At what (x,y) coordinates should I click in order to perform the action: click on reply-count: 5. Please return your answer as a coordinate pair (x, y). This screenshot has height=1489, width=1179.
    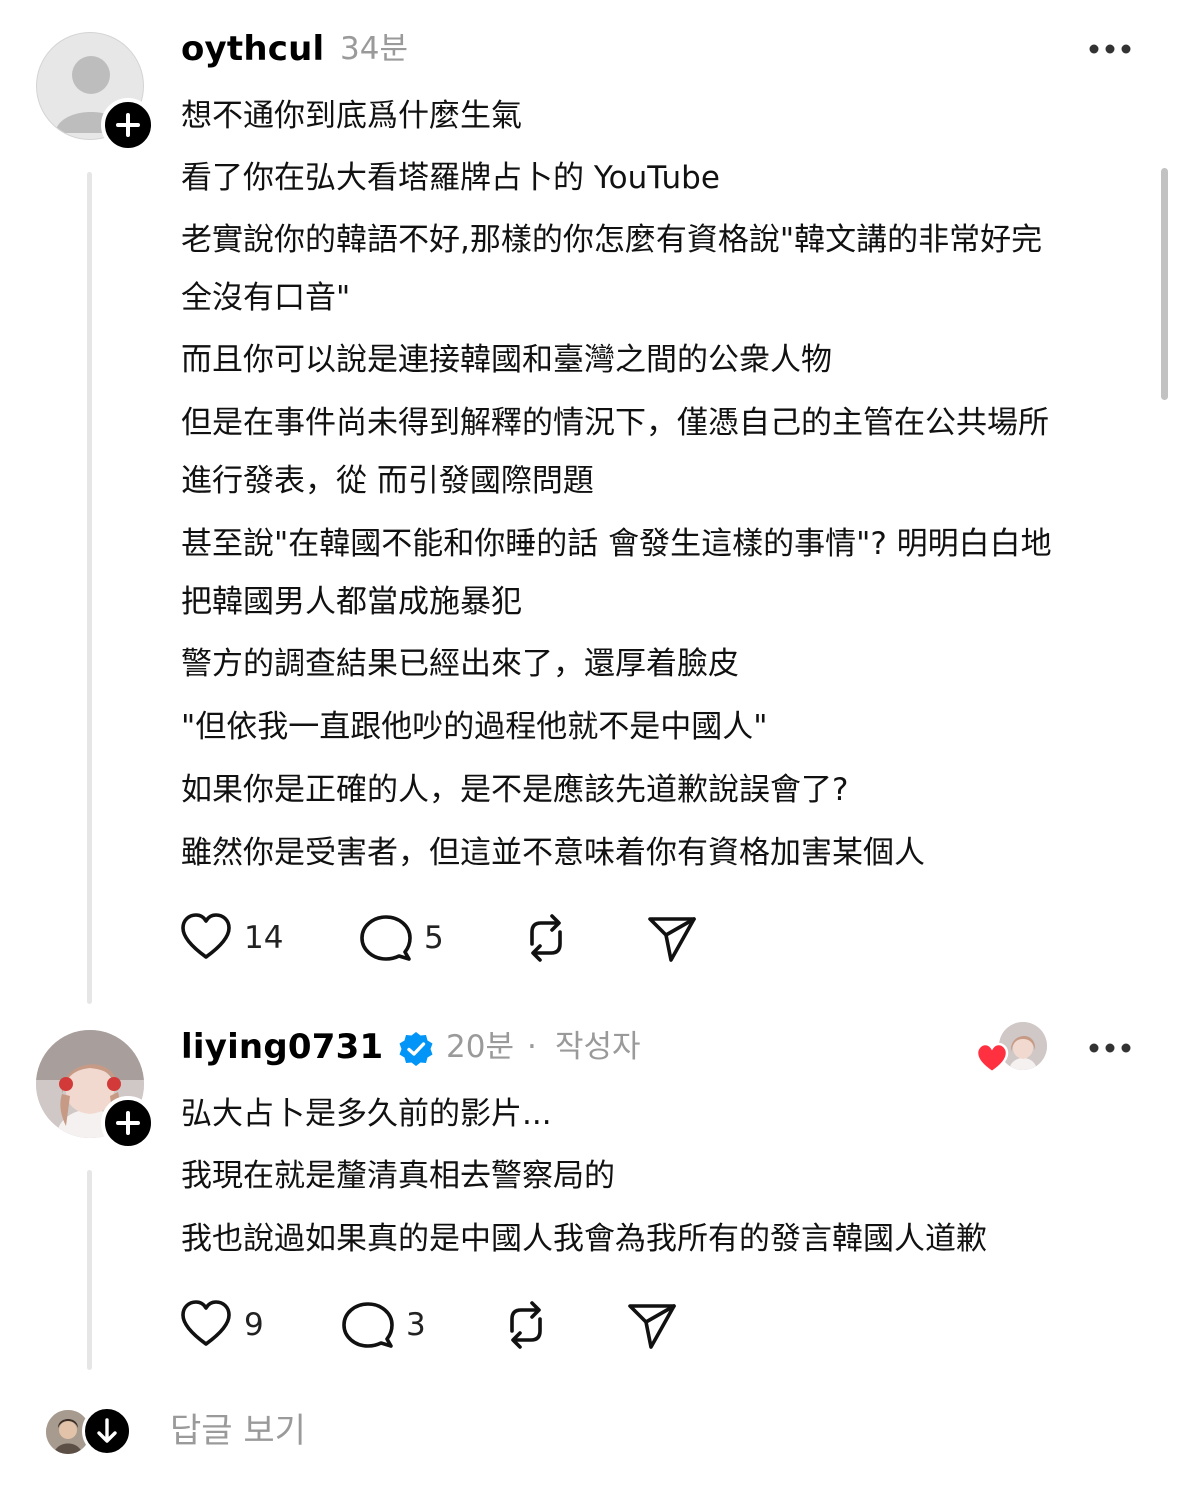
    Looking at the image, I should click on (434, 938).